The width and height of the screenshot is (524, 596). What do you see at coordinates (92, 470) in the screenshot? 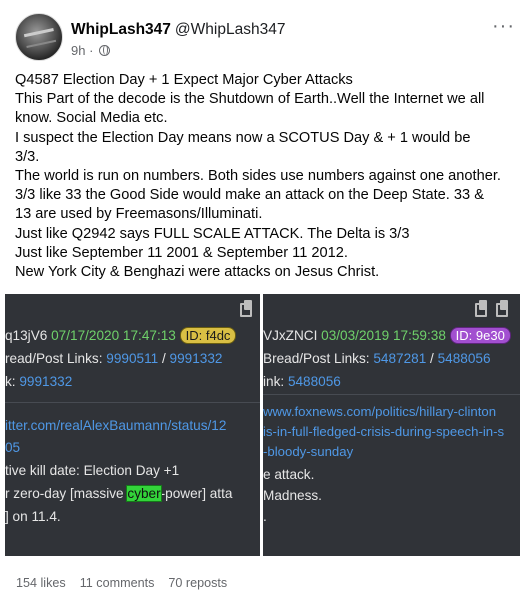
I see `quote-line: tive kill date: Election Day +1` at bounding box center [92, 470].